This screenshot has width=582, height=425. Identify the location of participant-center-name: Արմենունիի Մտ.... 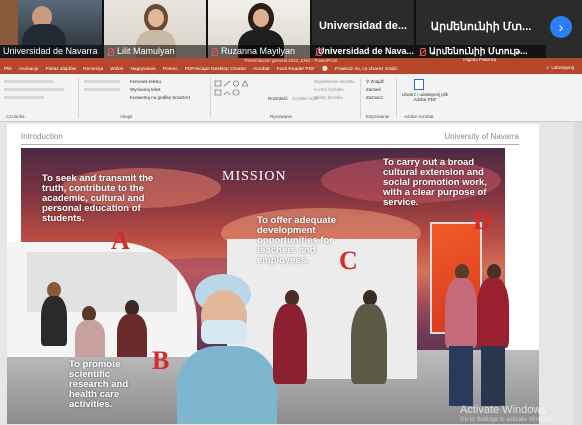
(481, 27).